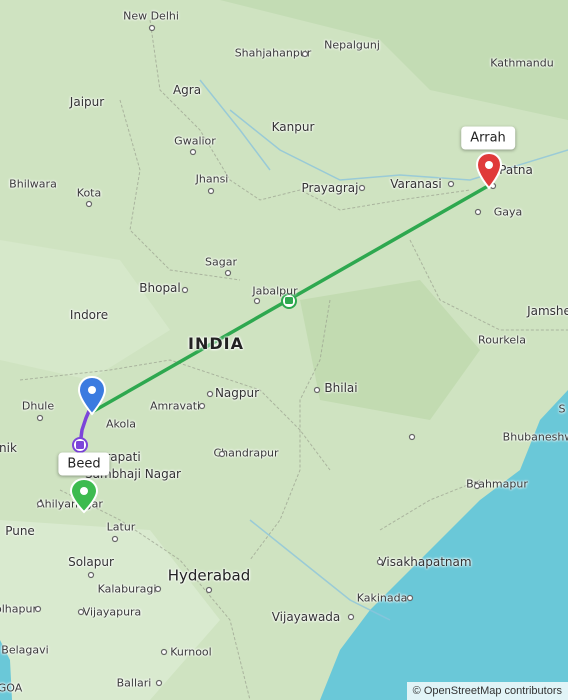  Describe the element at coordinates (84, 496) in the screenshot. I see `start-location-pin` at that location.